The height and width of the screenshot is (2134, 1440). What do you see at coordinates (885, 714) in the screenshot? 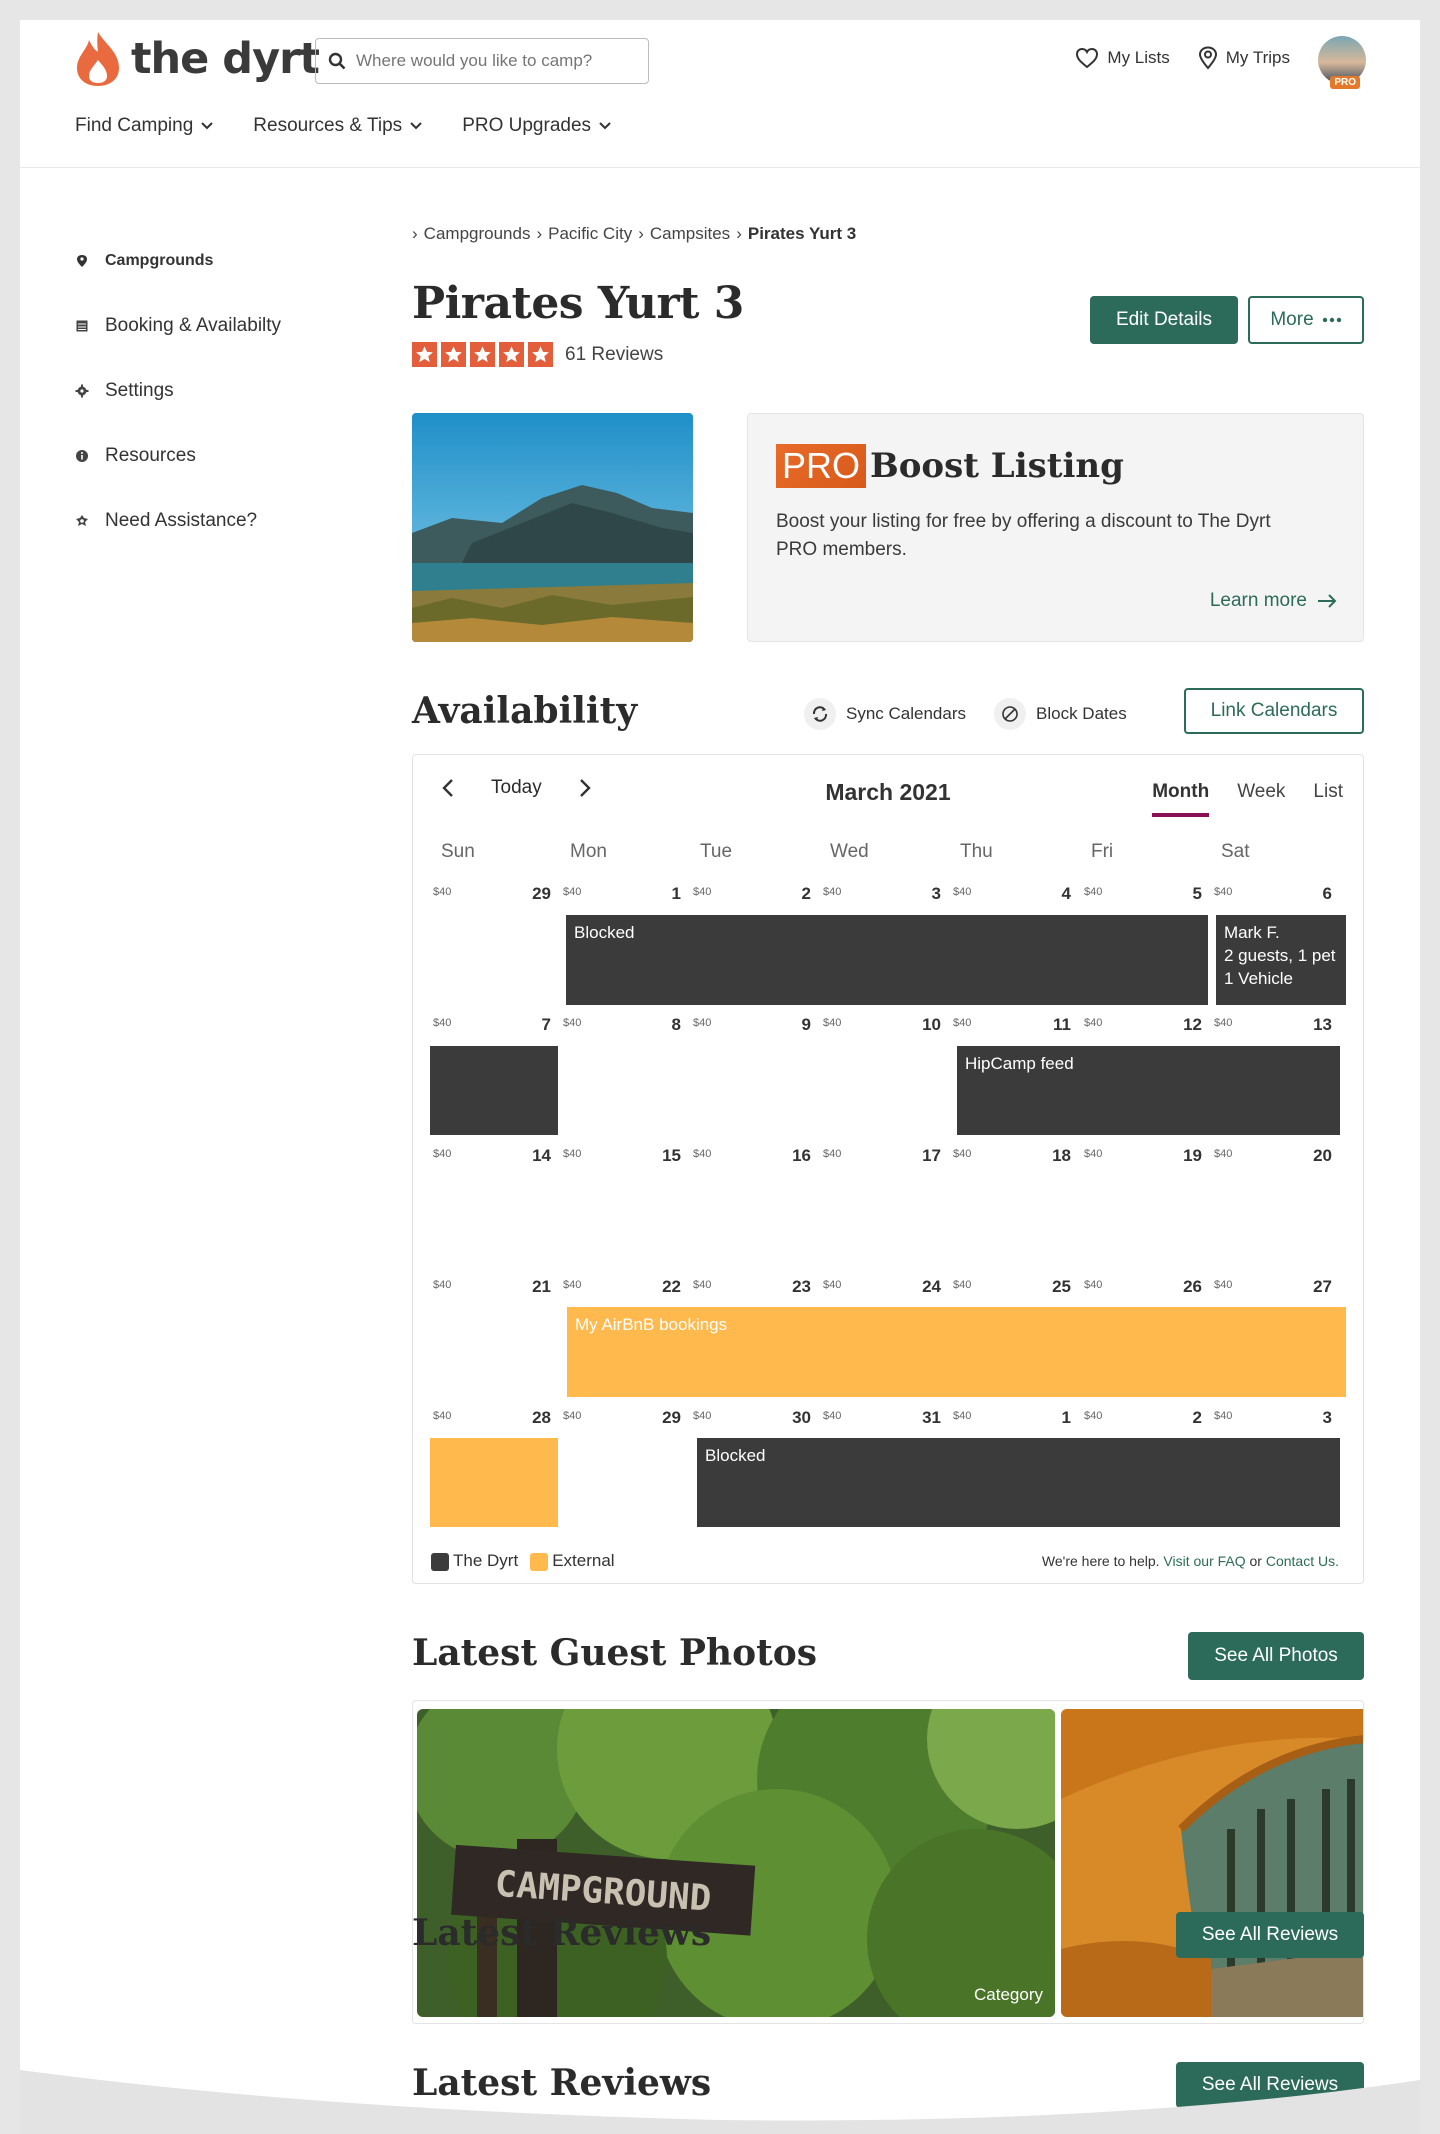
I see `sync-calendars-button: Sync Calendars` at bounding box center [885, 714].